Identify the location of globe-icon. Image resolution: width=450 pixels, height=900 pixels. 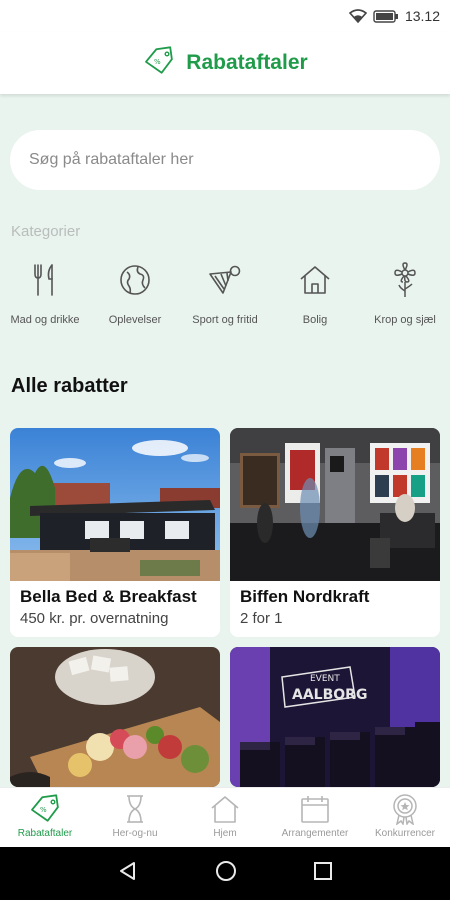
(135, 280).